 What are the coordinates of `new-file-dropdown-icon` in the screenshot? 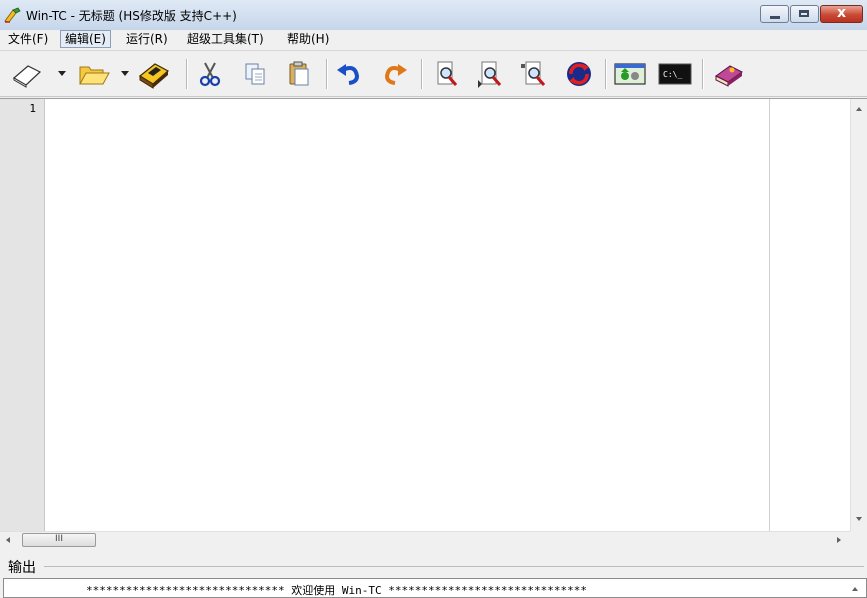 It's located at (62, 73).